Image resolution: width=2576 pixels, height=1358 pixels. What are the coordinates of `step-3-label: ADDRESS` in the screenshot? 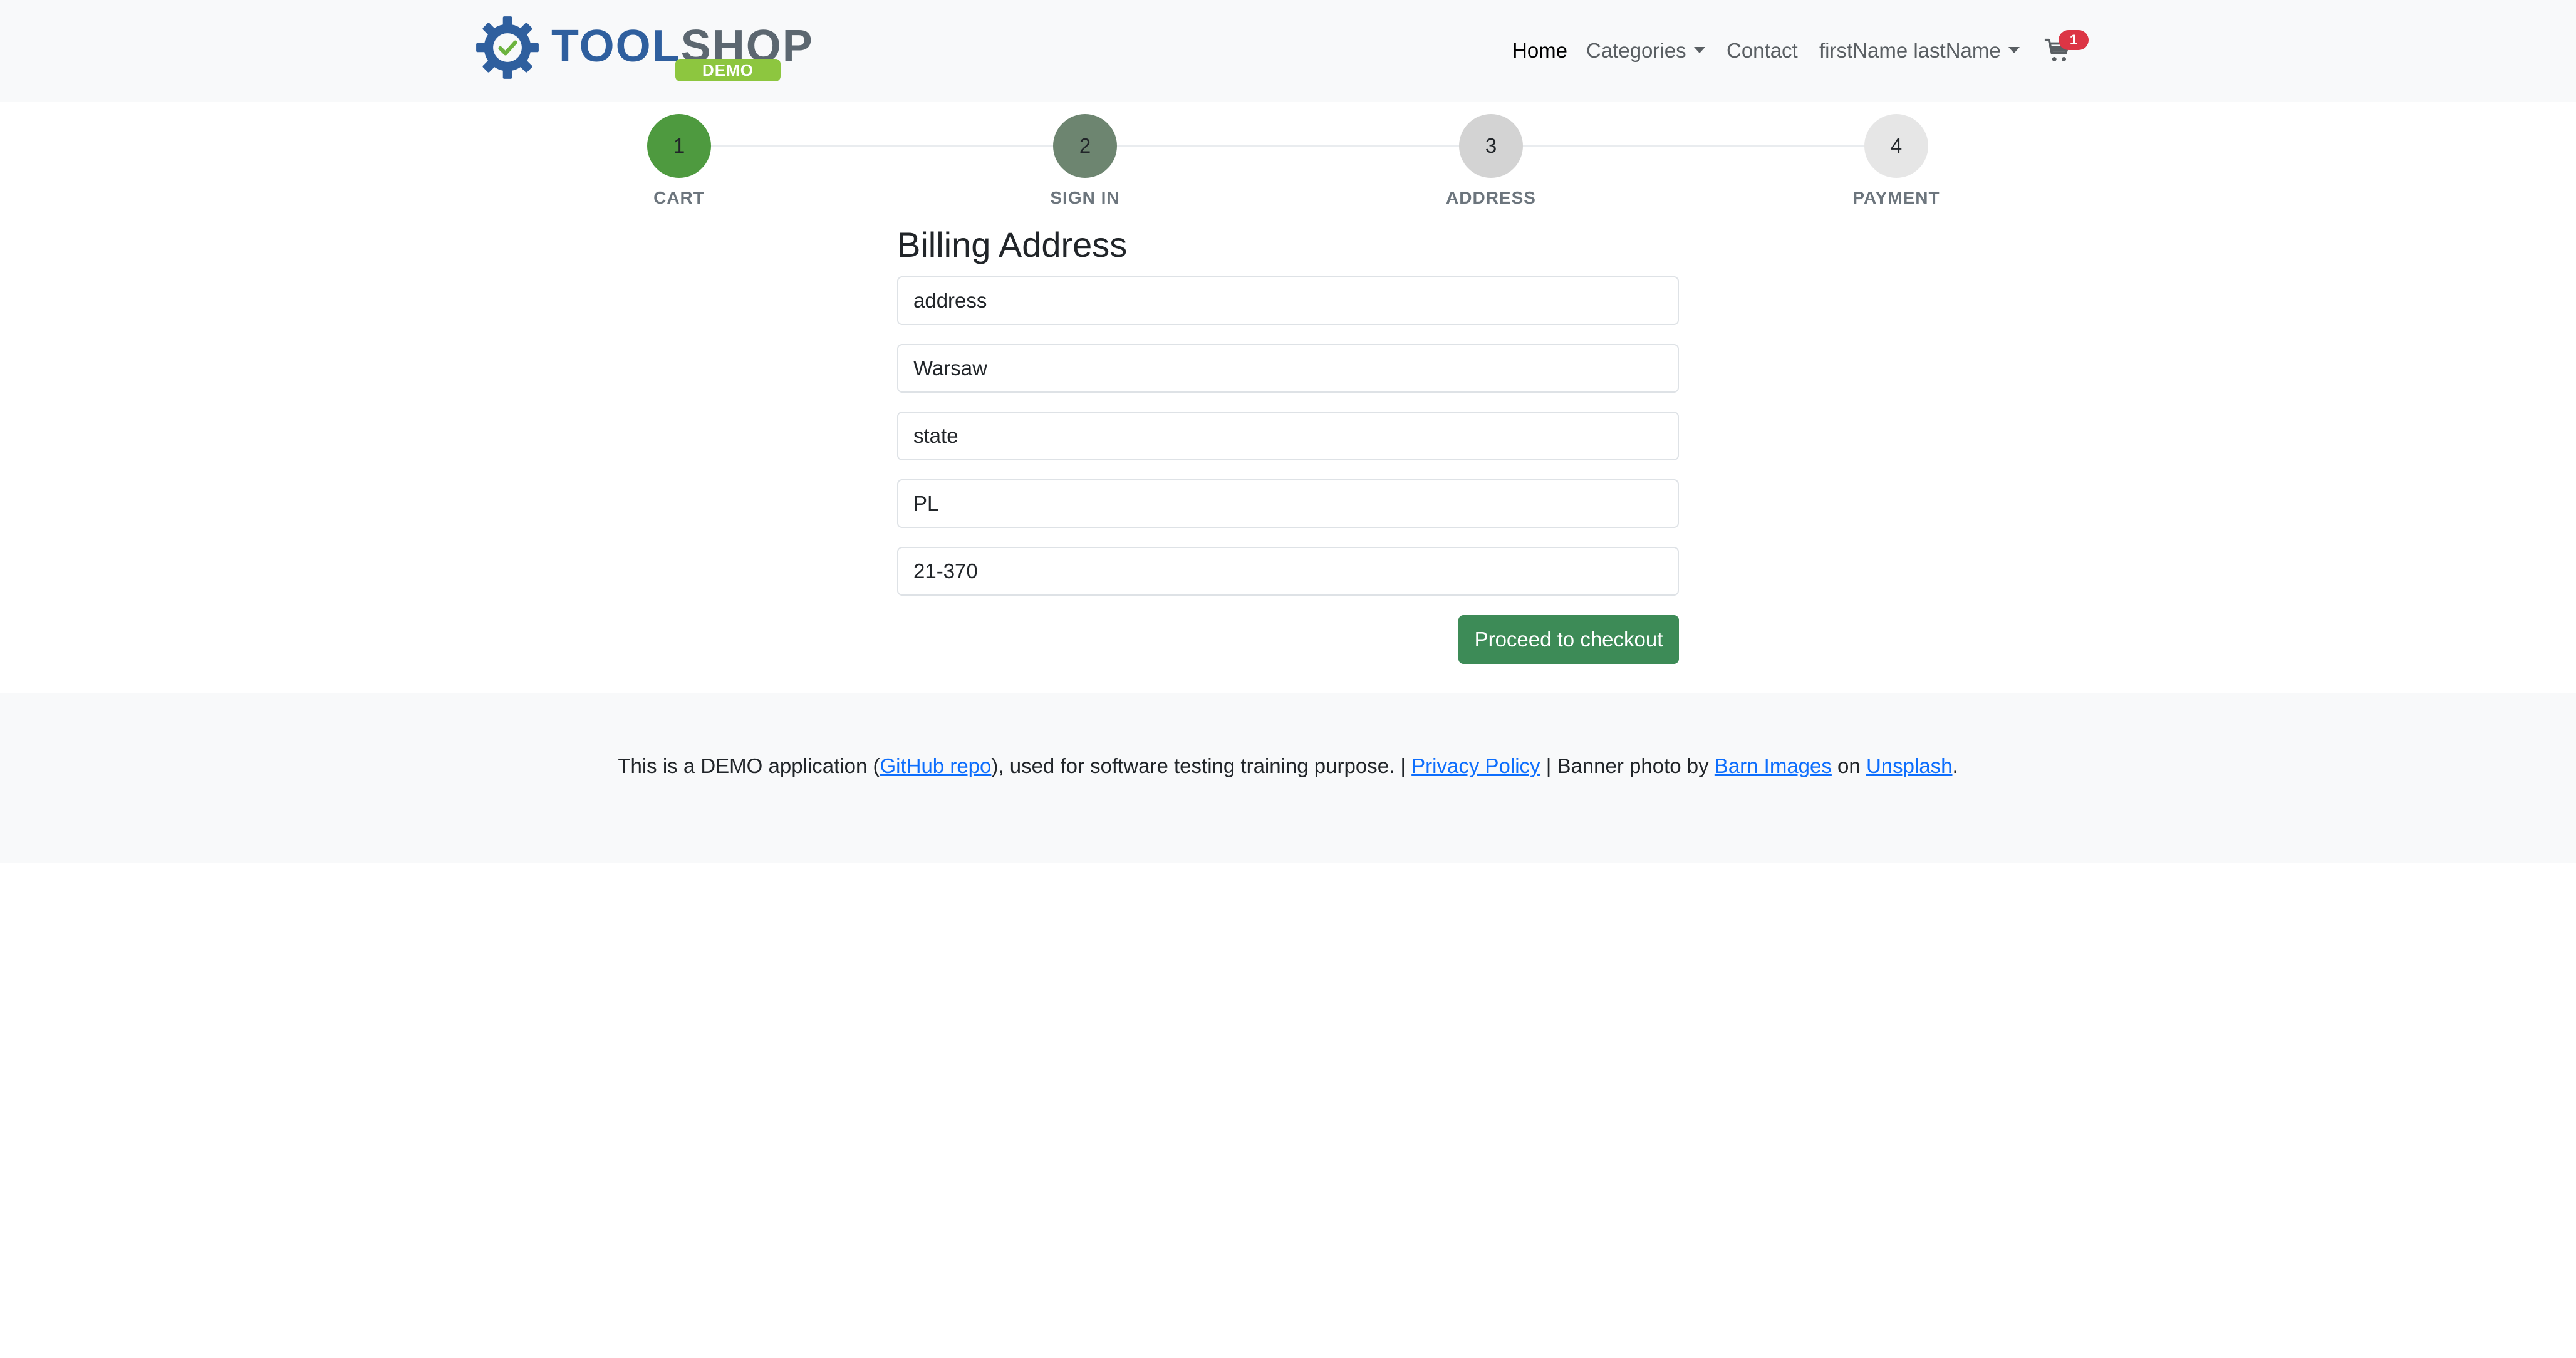 It's located at (1491, 198).